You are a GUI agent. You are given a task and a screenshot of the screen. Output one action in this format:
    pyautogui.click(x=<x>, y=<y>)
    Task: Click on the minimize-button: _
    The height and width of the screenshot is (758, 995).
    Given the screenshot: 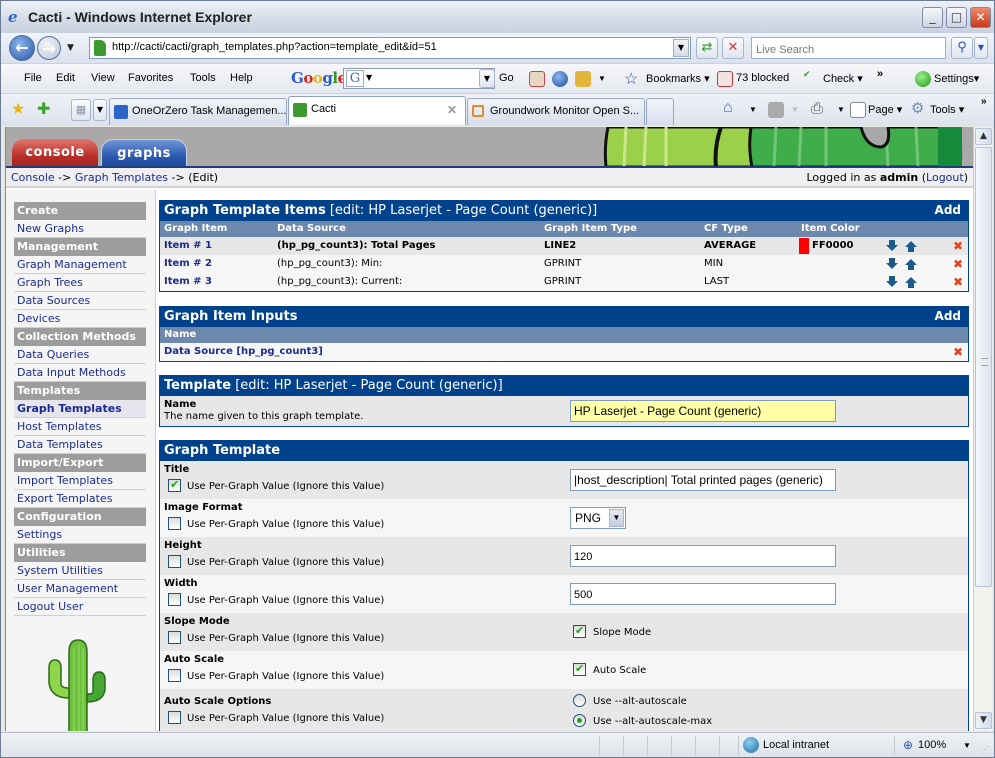 What is the action you would take?
    pyautogui.click(x=932, y=17)
    